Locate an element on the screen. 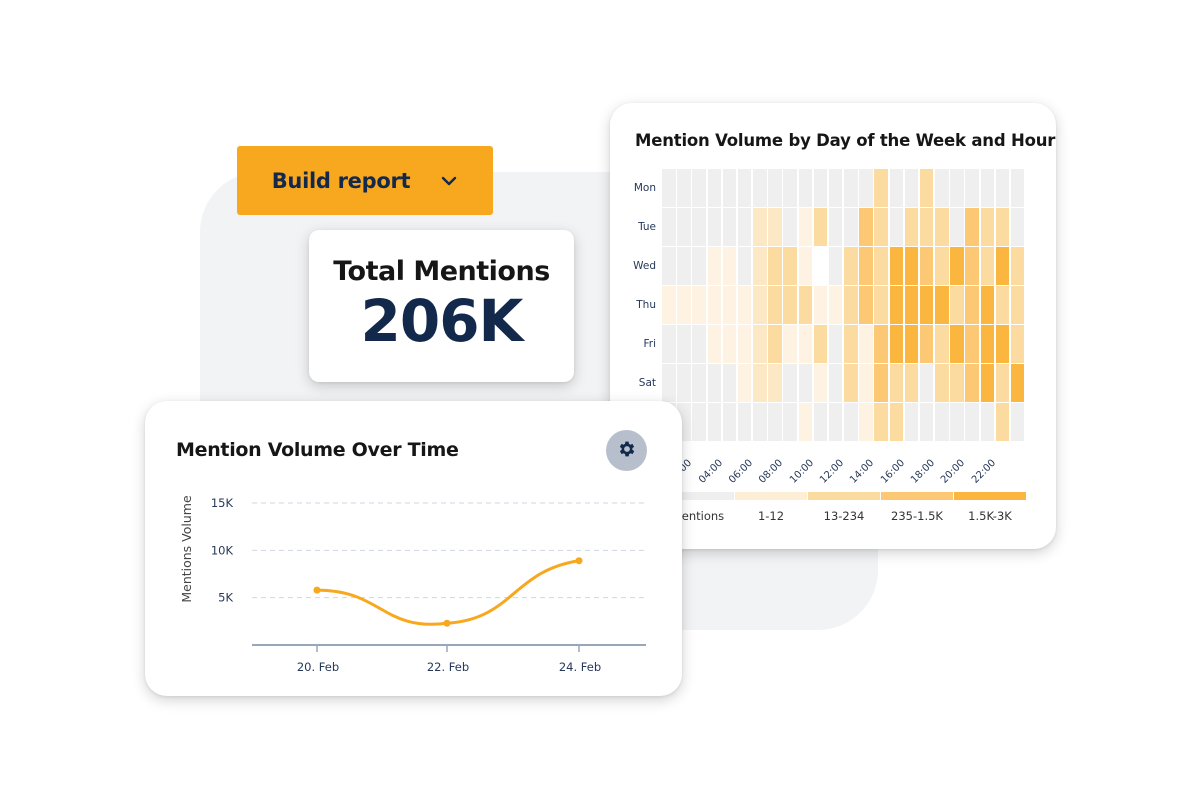 The image size is (1200, 800). total-mentions-value: 206K is located at coordinates (441, 321).